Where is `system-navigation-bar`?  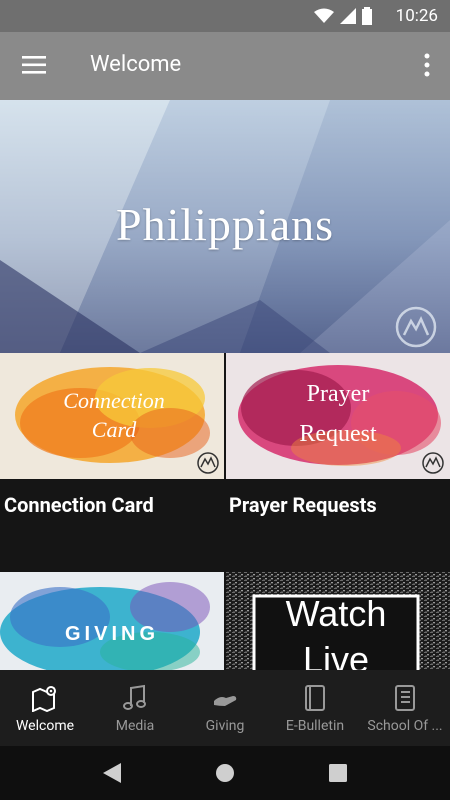
system-navigation-bar is located at coordinates (225, 773).